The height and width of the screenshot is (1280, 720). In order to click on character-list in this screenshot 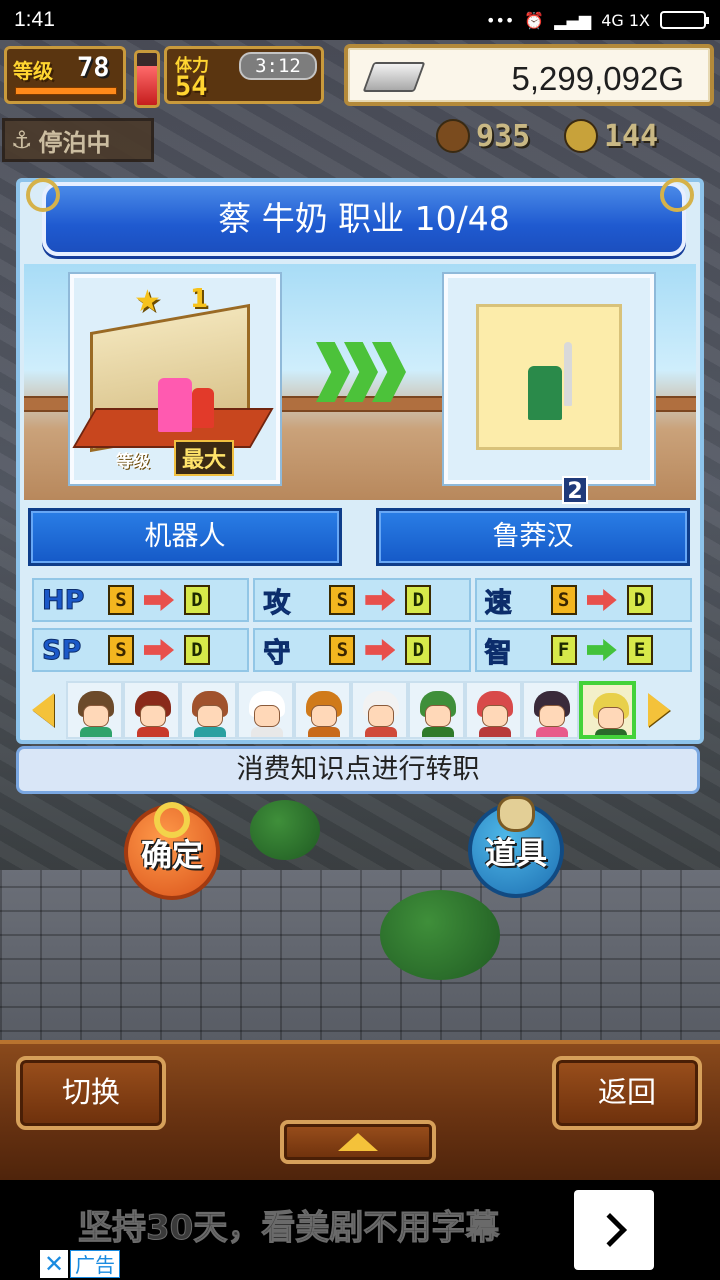, I will do `click(351, 710)`.